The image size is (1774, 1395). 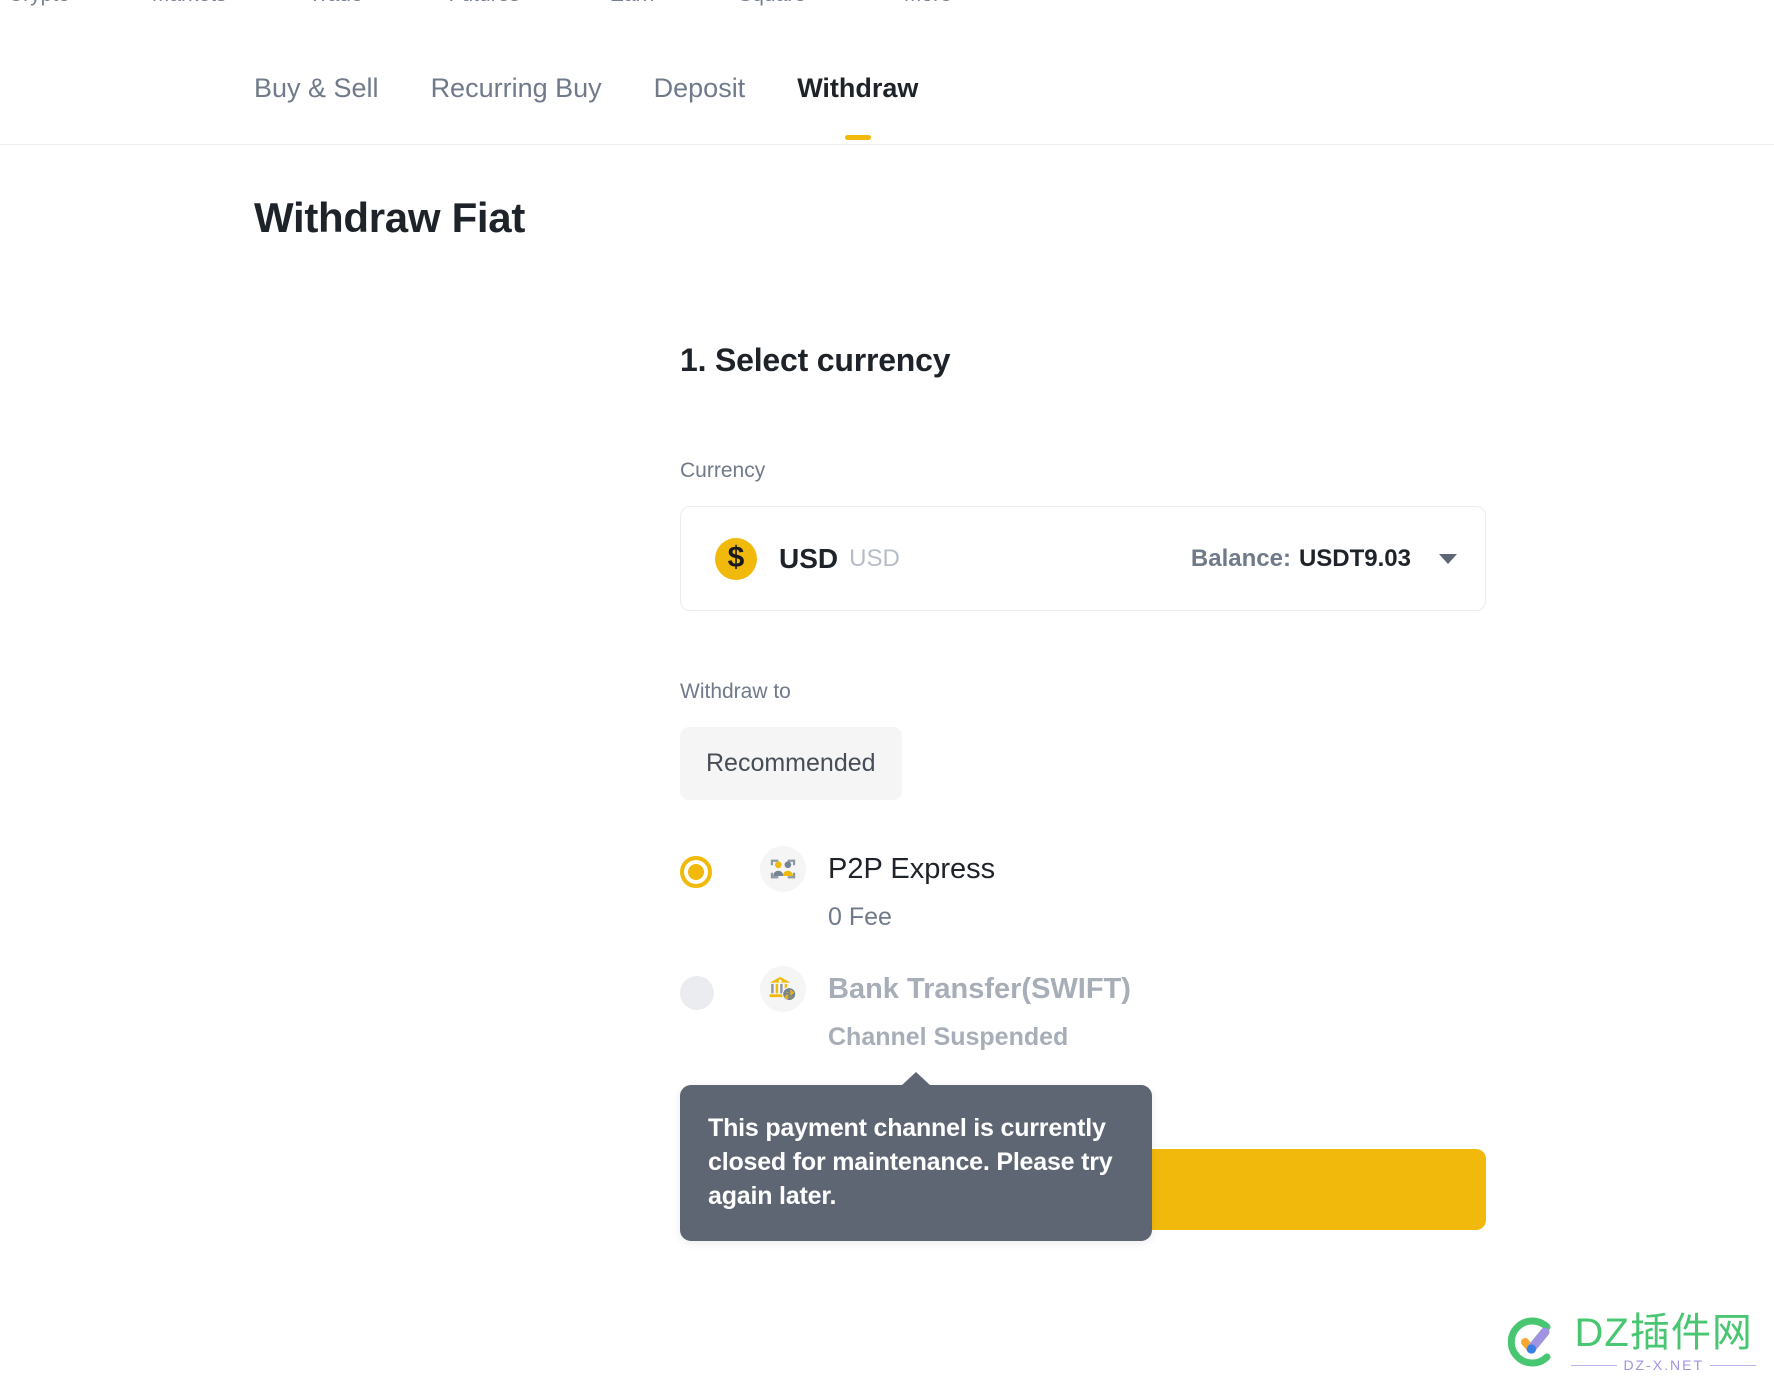 I want to click on watermark-subtitle-wrap: DZ-X.NET, so click(x=1663, y=1365).